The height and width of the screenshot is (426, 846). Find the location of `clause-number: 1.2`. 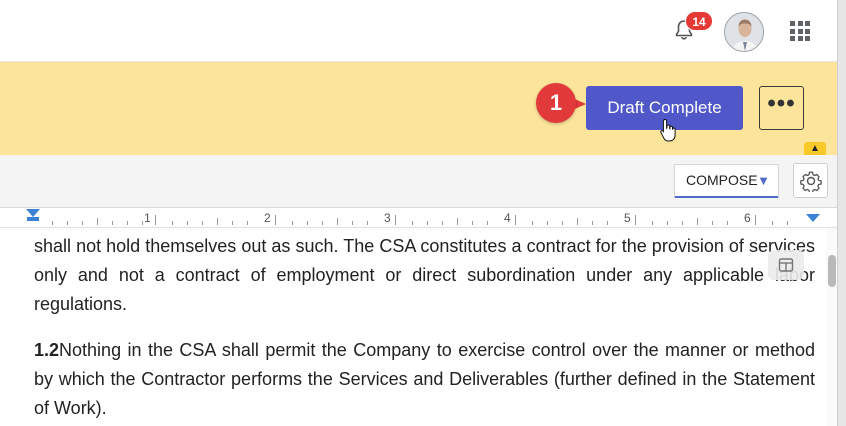

clause-number: 1.2 is located at coordinates (47, 350).